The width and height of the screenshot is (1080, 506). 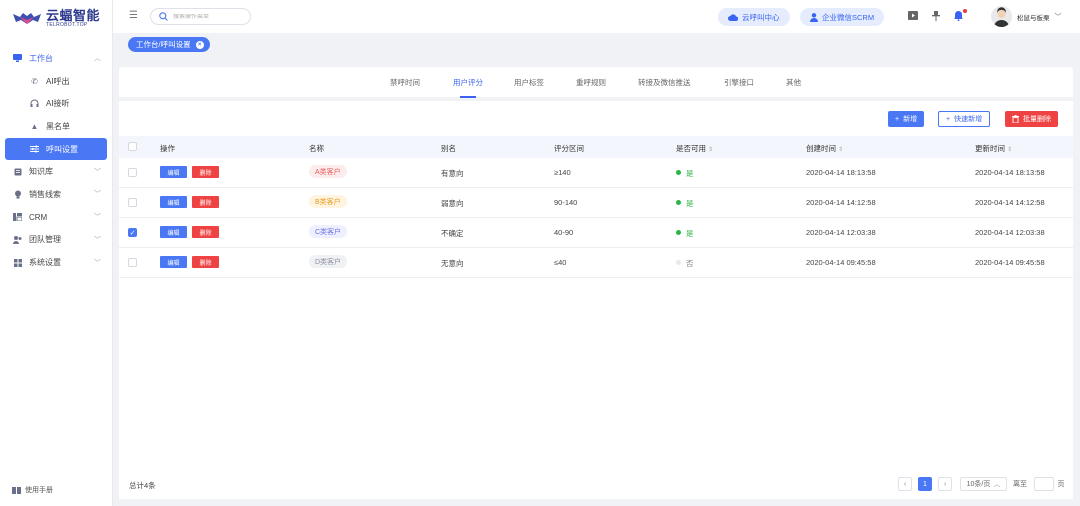 What do you see at coordinates (690, 263) in the screenshot?
I see `enabled-cell: 否` at bounding box center [690, 263].